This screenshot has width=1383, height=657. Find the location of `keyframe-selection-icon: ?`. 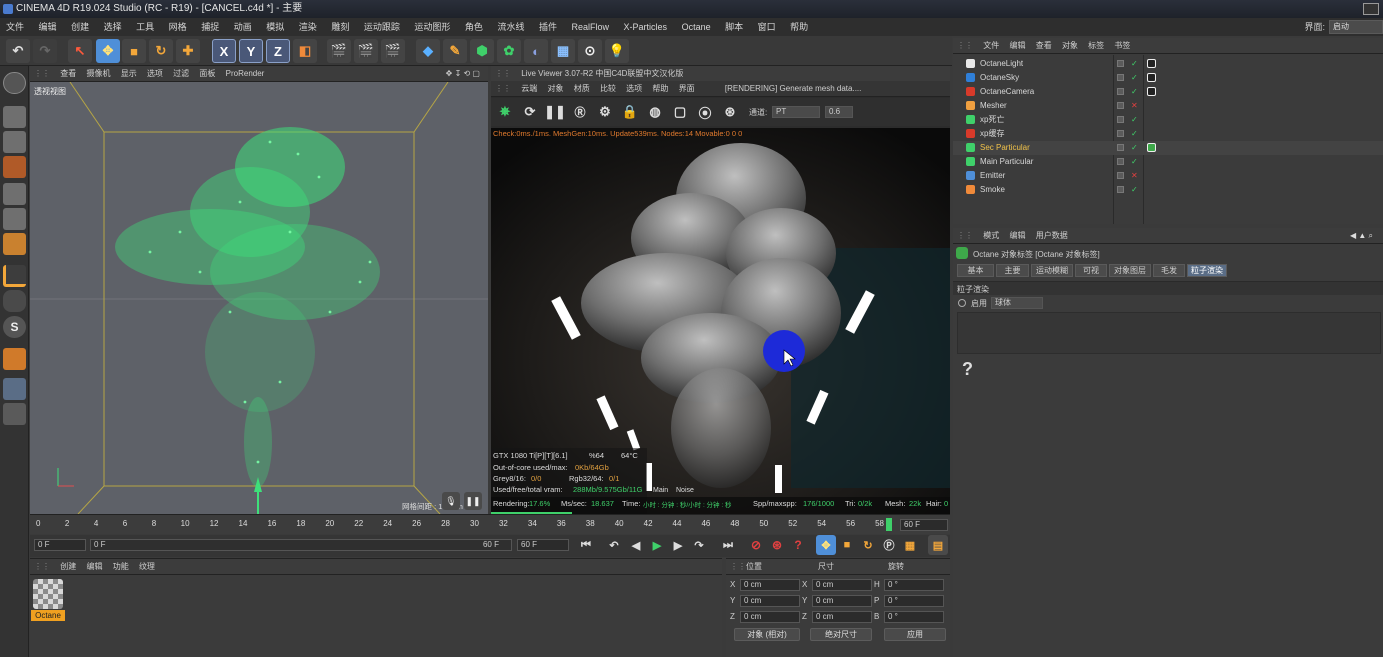

keyframe-selection-icon: ? is located at coordinates (798, 545).